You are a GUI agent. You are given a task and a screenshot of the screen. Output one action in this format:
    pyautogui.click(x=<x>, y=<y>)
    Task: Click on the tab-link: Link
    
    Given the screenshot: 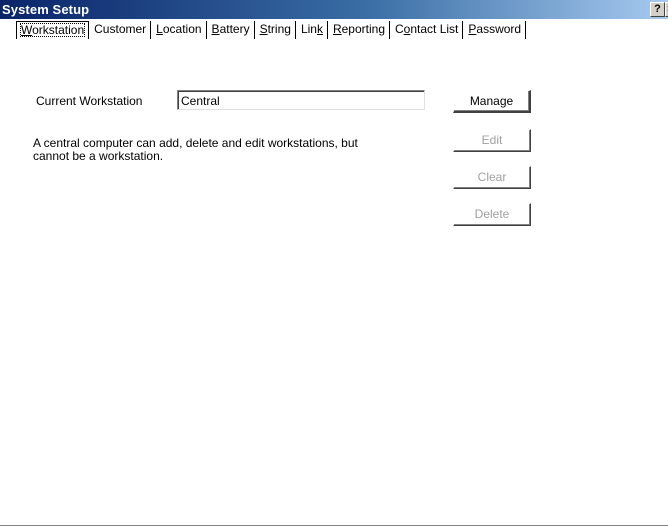 What is the action you would take?
    pyautogui.click(x=311, y=30)
    